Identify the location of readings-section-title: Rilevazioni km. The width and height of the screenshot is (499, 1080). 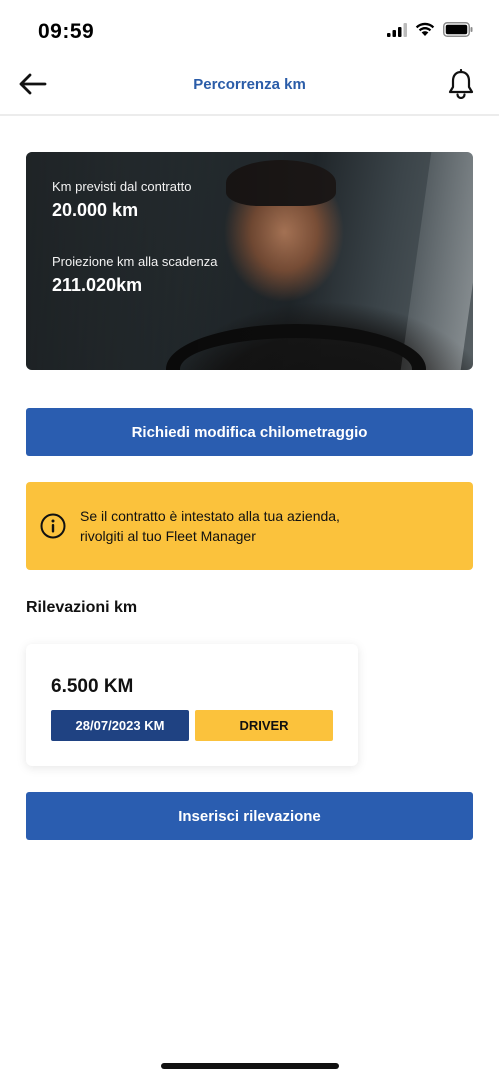
(82, 607).